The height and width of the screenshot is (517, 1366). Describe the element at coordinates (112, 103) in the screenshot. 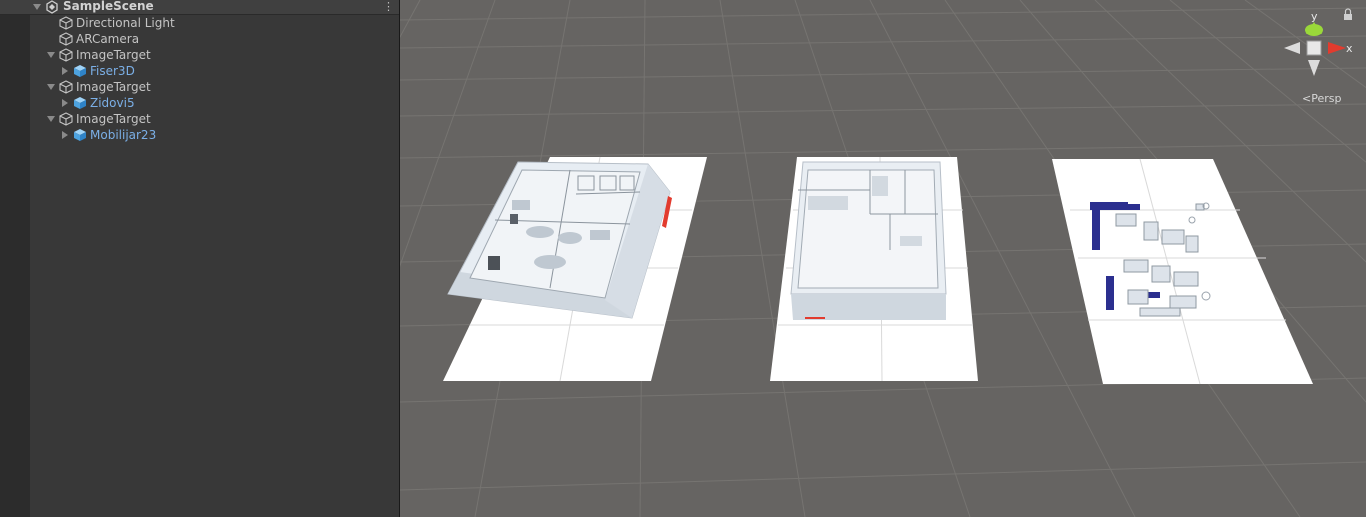

I see `hierarchy-item-label: Zidovi5` at that location.